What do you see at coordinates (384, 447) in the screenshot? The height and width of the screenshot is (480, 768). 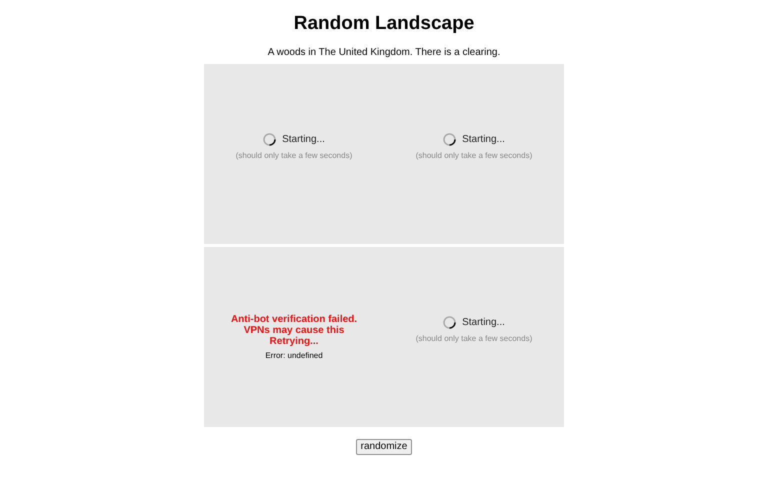 I see `randomize-button: randomize` at bounding box center [384, 447].